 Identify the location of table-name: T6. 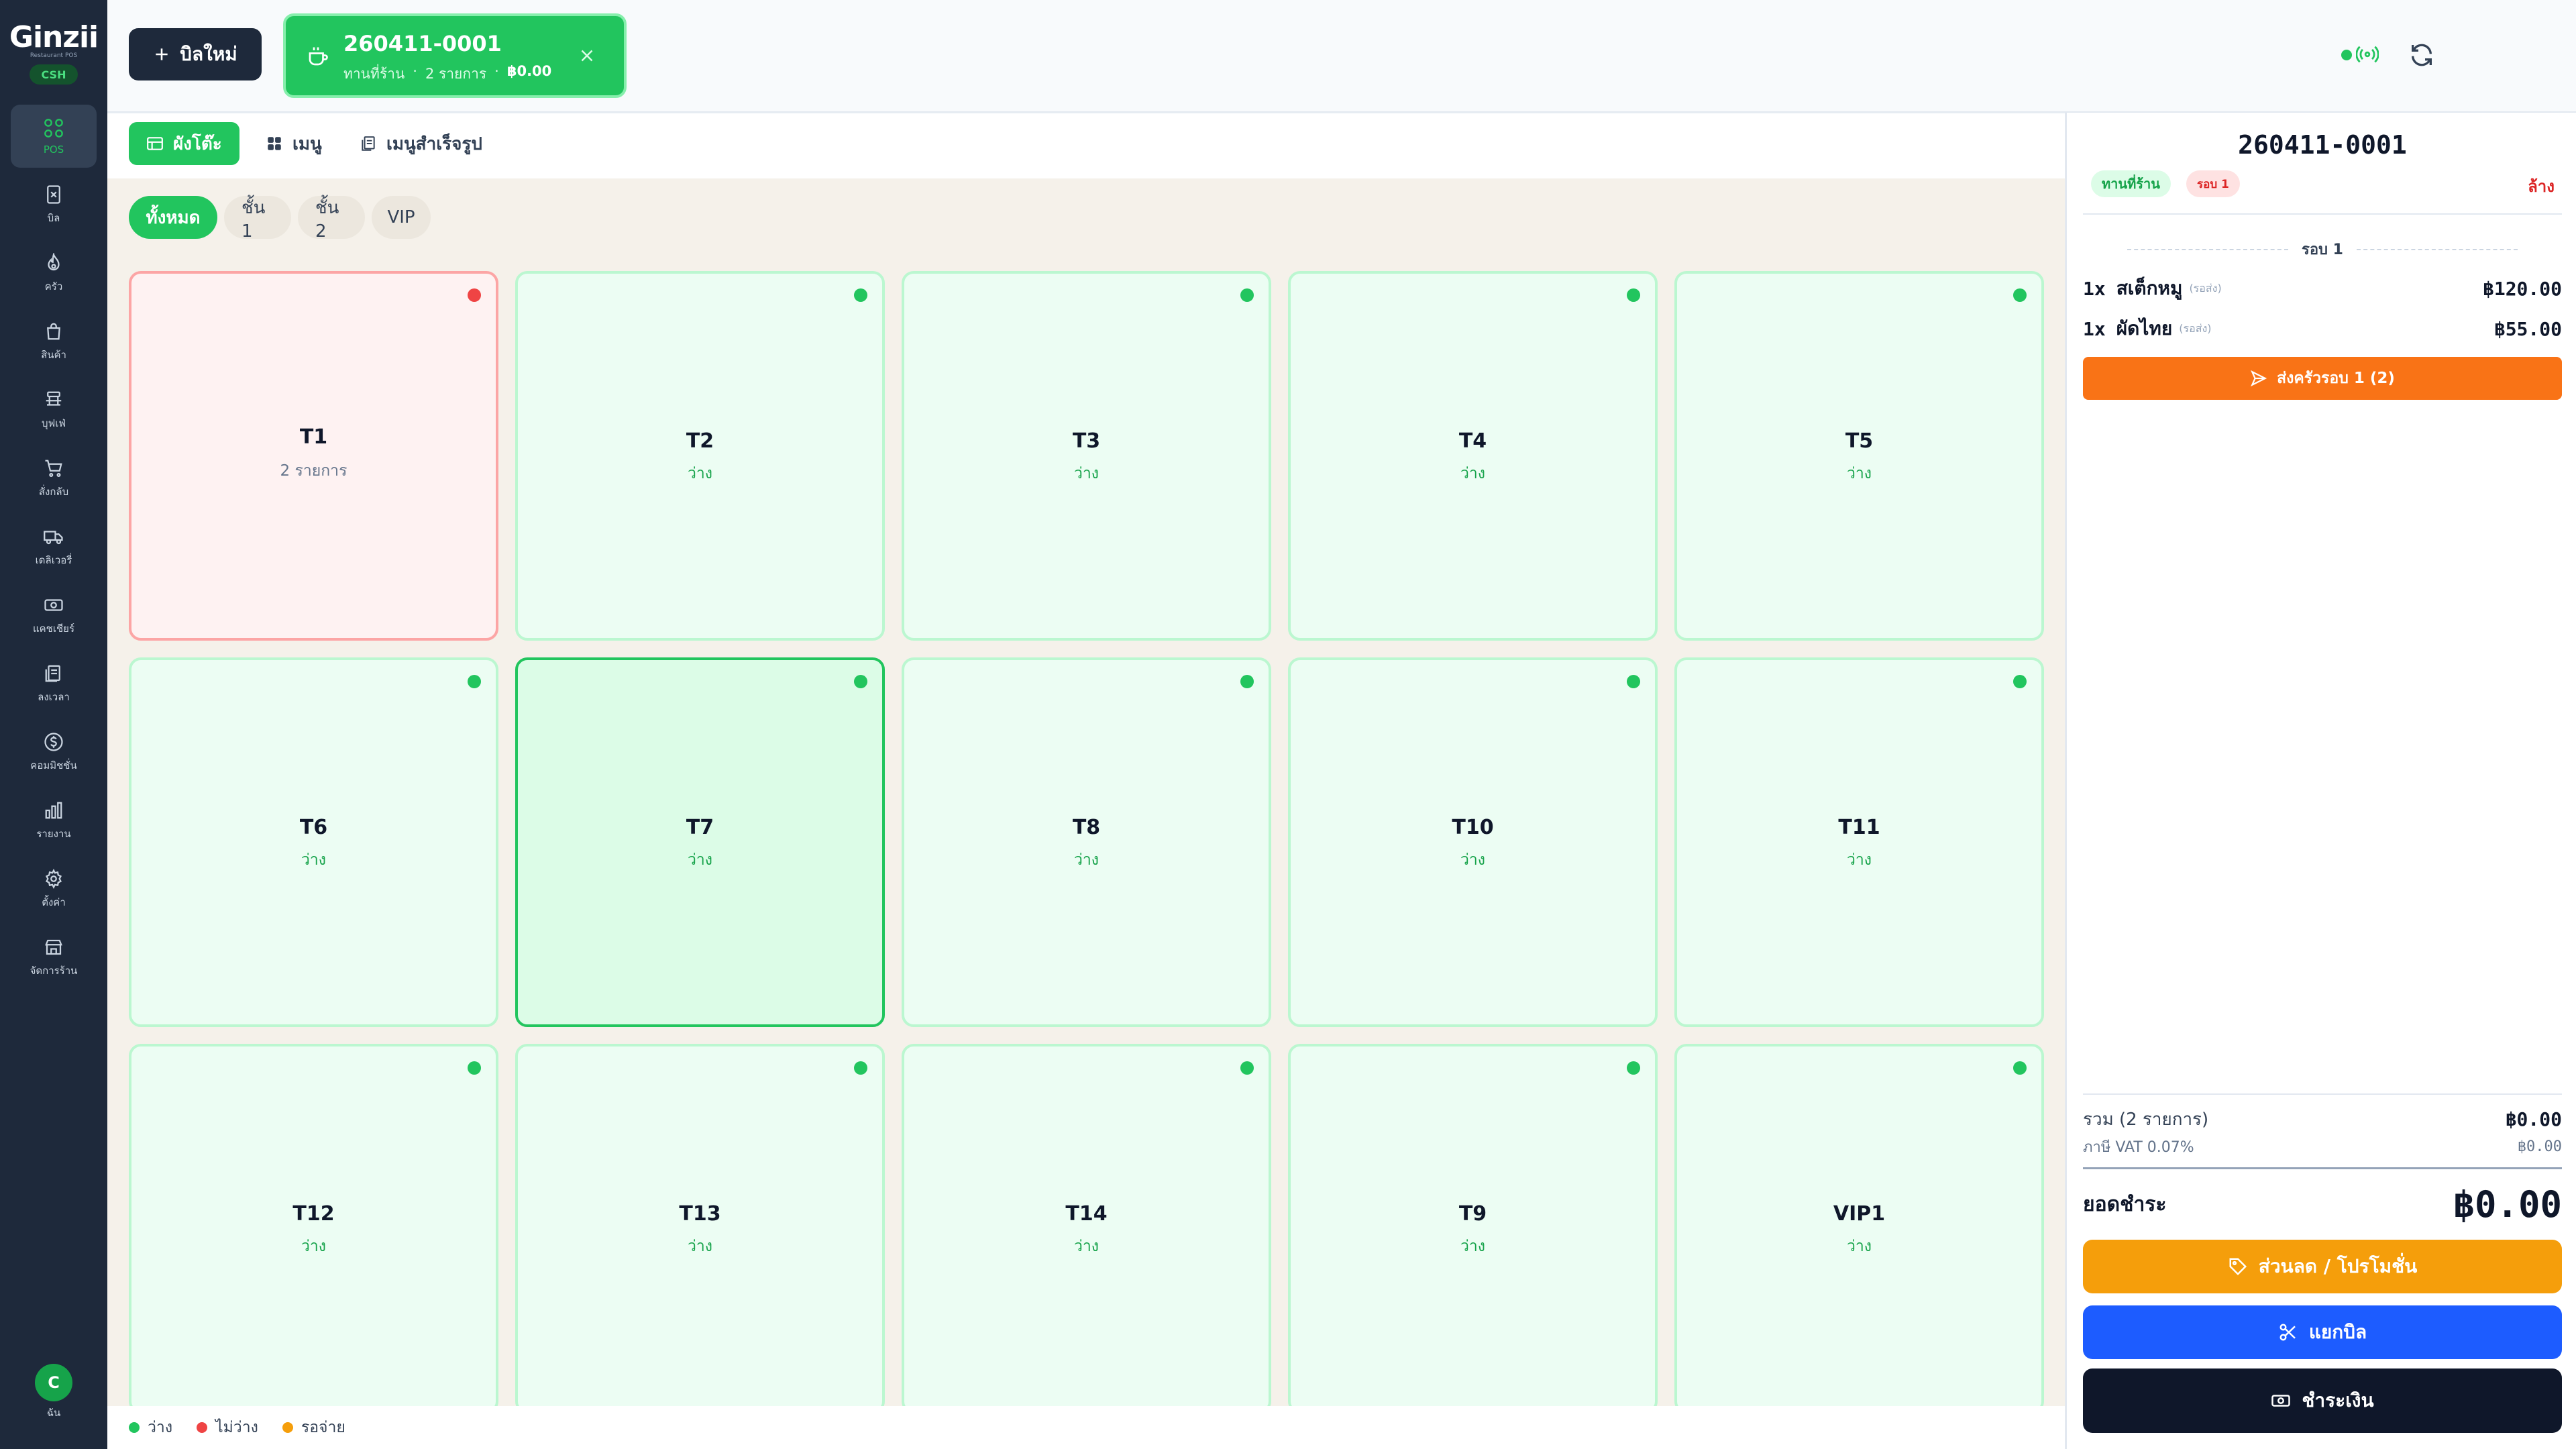
(313, 827).